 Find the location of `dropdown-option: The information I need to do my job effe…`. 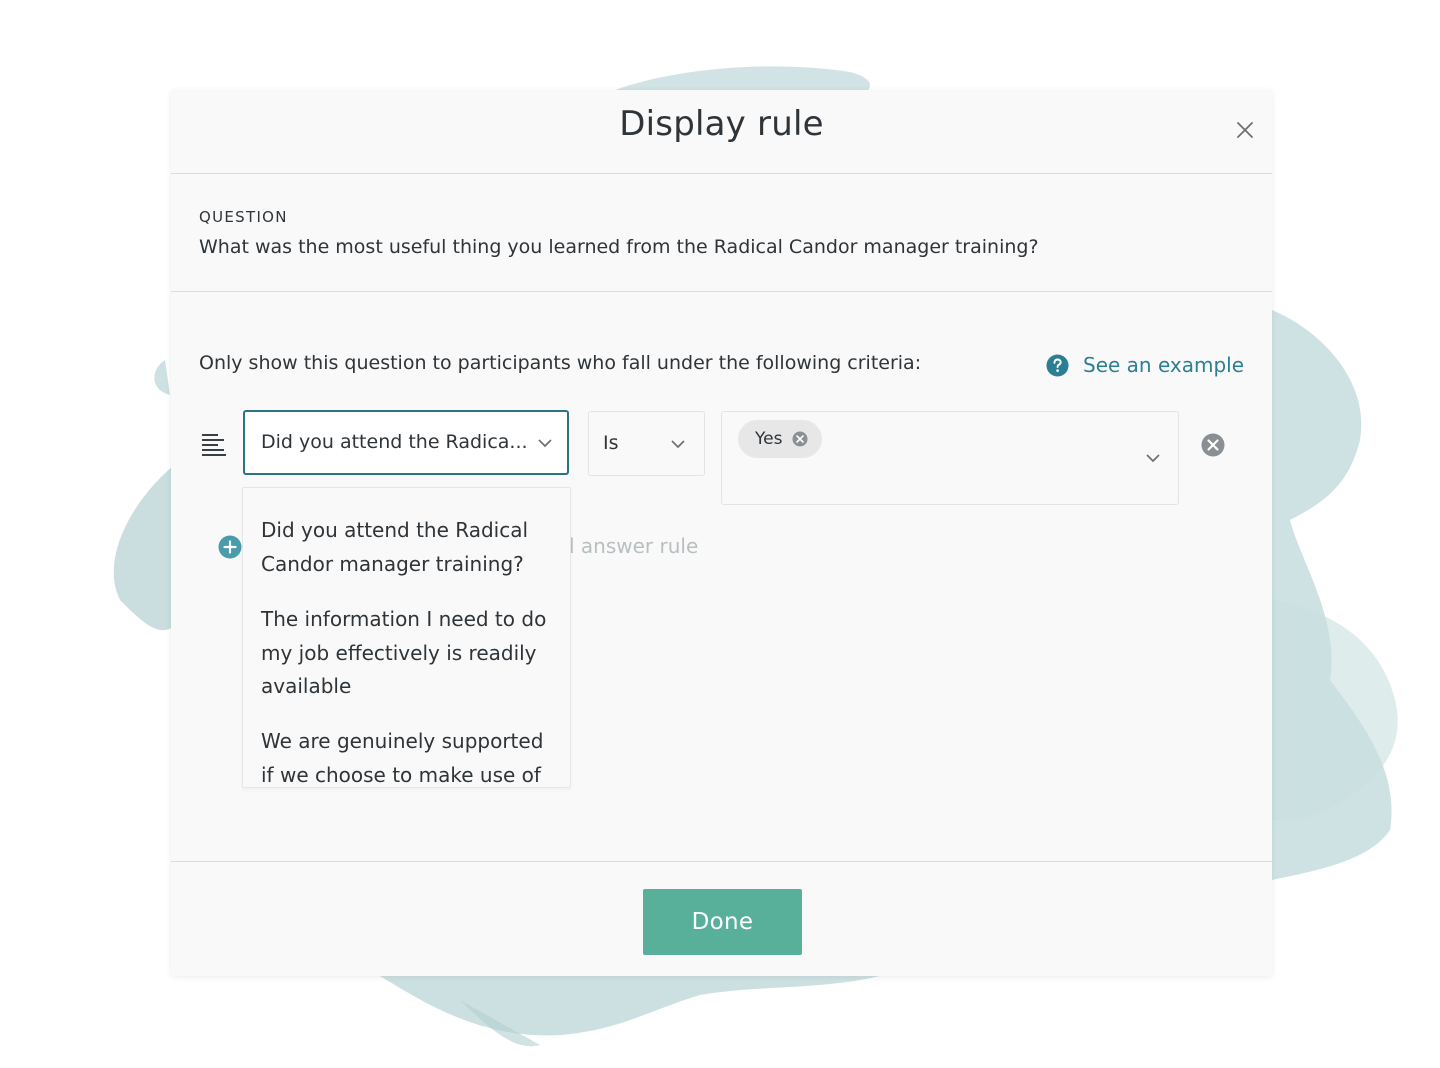

dropdown-option: The information I need to do my job effe… is located at coordinates (411, 653).